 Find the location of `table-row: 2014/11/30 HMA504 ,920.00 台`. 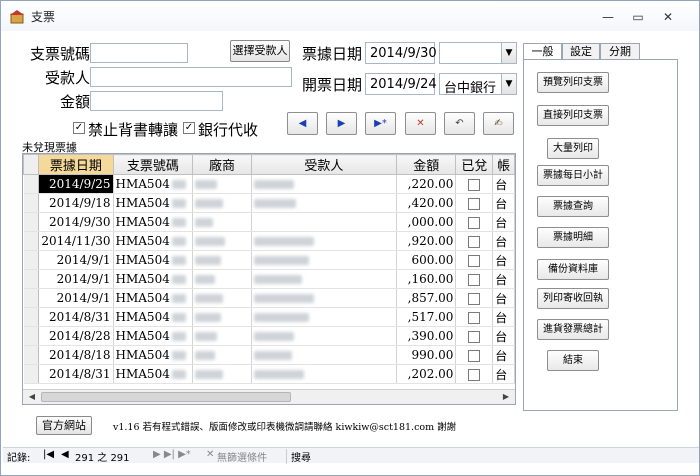

table-row: 2014/11/30 HMA504 ,920.00 台 is located at coordinates (269, 241).